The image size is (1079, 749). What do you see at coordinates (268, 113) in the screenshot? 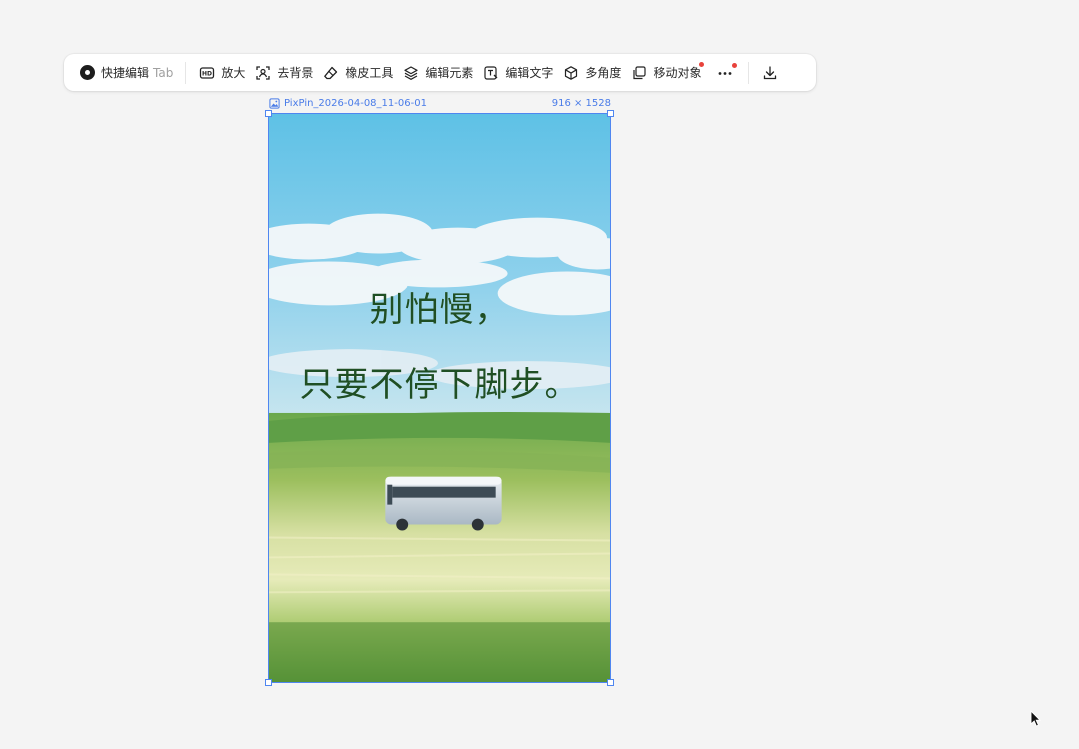
I see `resize-handle-top-left` at bounding box center [268, 113].